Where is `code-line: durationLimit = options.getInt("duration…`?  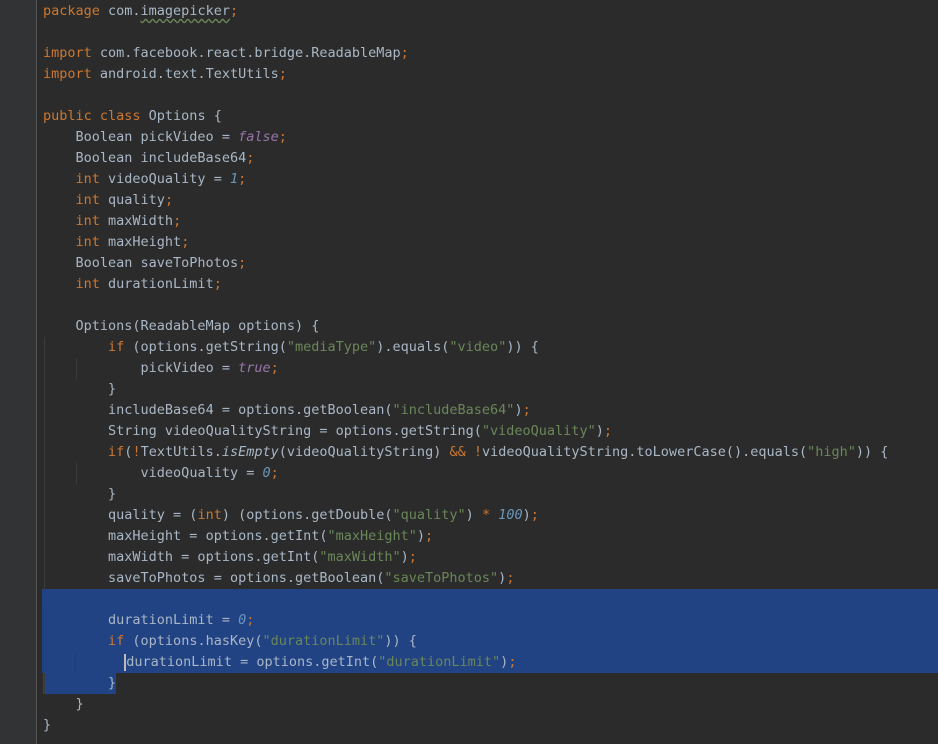
code-line: durationLimit = options.getInt("duration… is located at coordinates (490, 662).